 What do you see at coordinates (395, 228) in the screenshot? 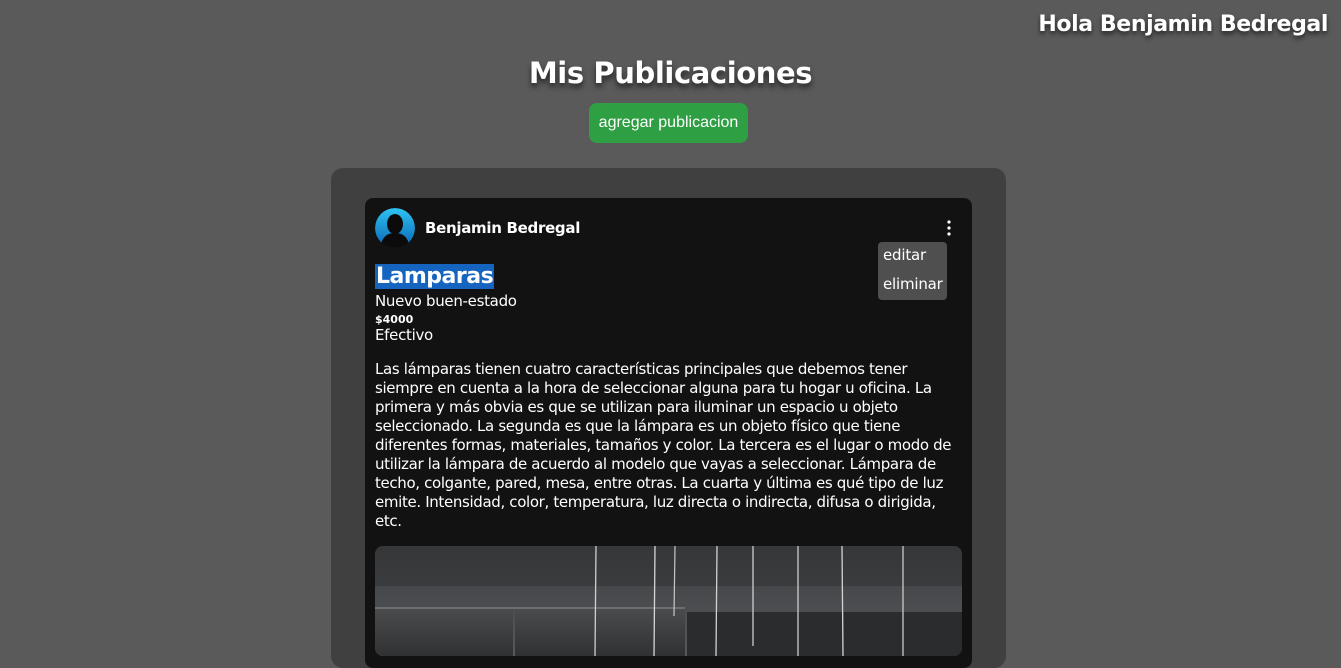
I see `user-avatar-icon` at bounding box center [395, 228].